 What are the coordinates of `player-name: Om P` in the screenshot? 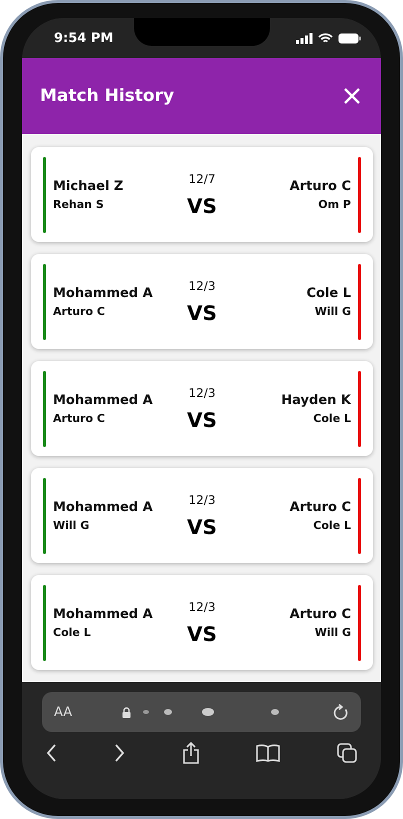 It's located at (334, 204).